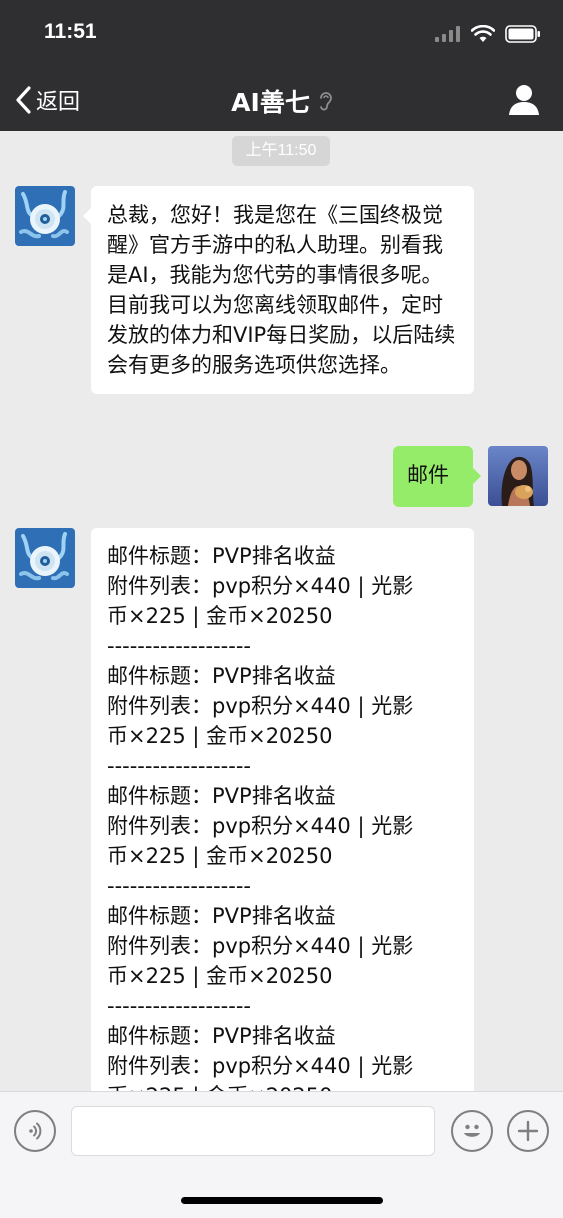 Image resolution: width=563 pixels, height=1218 pixels. I want to click on voice-button, so click(35, 1131).